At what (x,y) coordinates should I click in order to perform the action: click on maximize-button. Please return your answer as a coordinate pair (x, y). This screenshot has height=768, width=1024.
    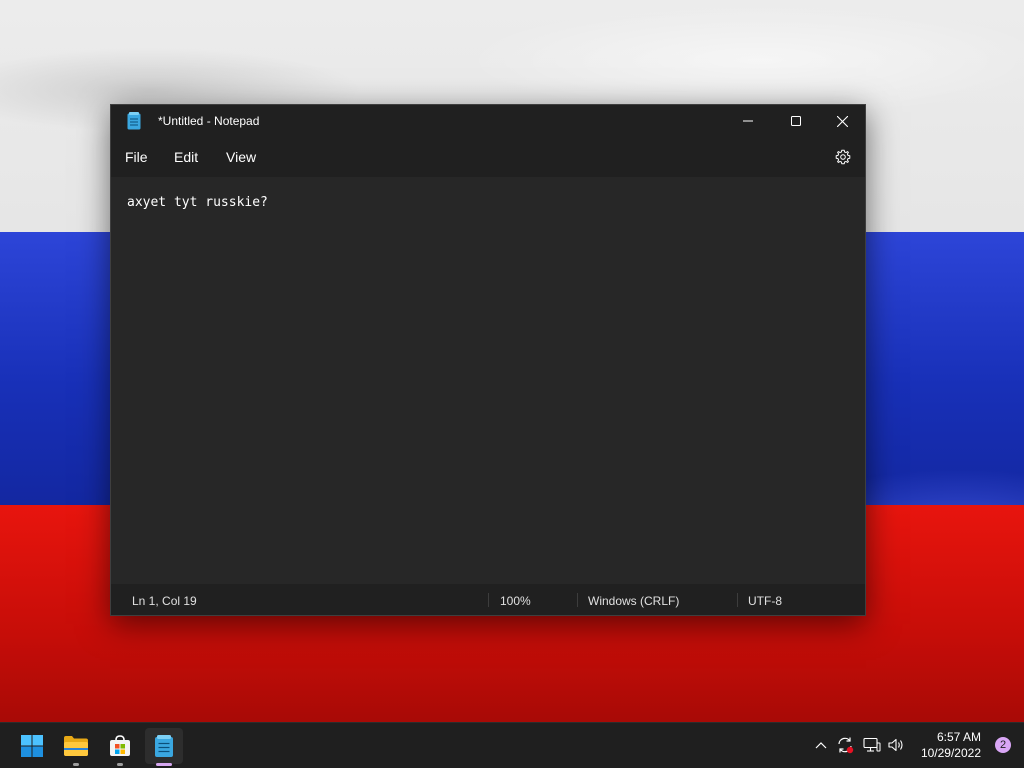
    Looking at the image, I should click on (796, 121).